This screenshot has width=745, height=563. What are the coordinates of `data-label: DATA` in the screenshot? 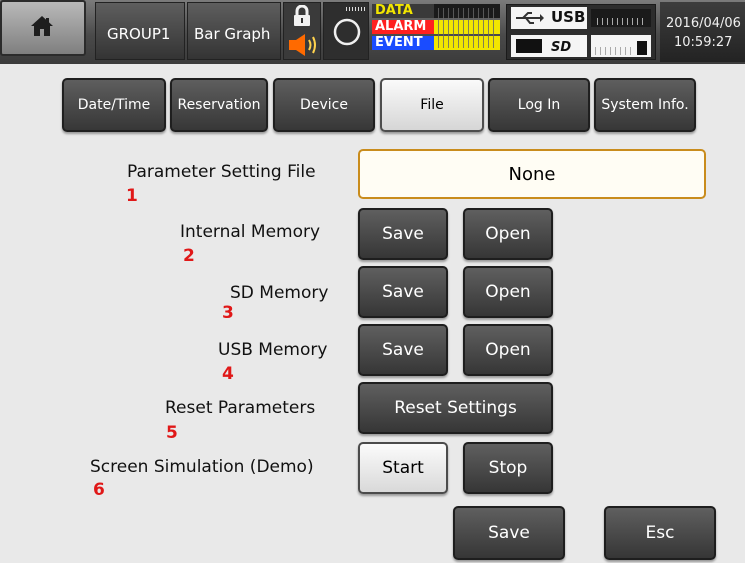 It's located at (404, 11).